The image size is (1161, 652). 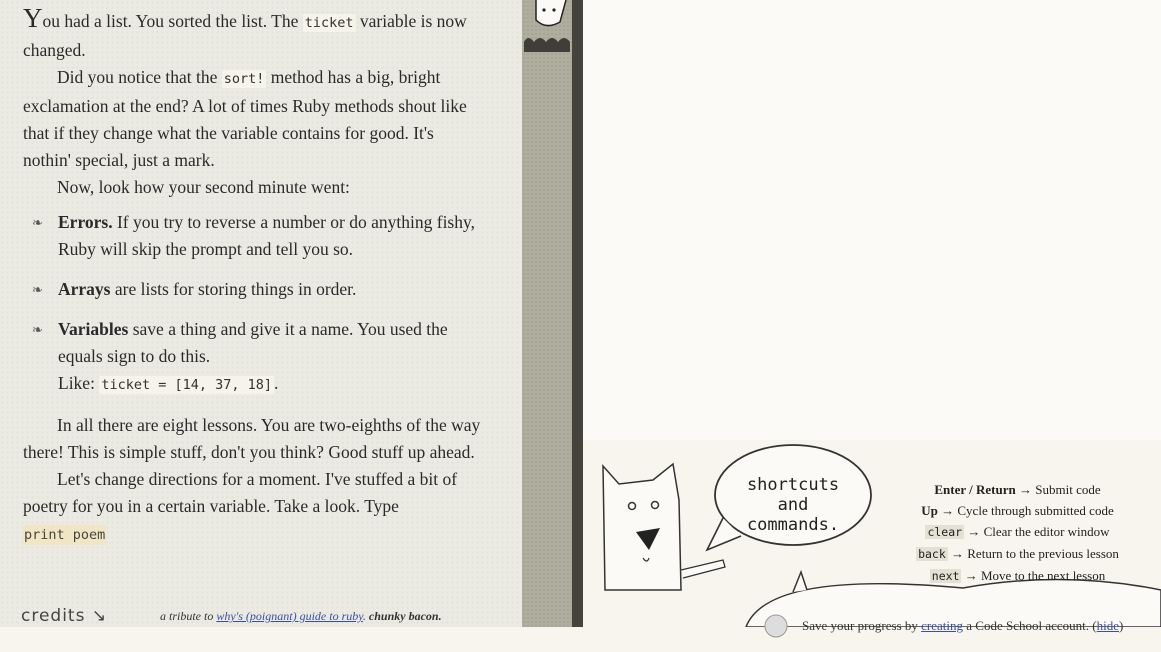 I want to click on lesson-paragraph: Now, look how your second minute went:, so click(x=203, y=187).